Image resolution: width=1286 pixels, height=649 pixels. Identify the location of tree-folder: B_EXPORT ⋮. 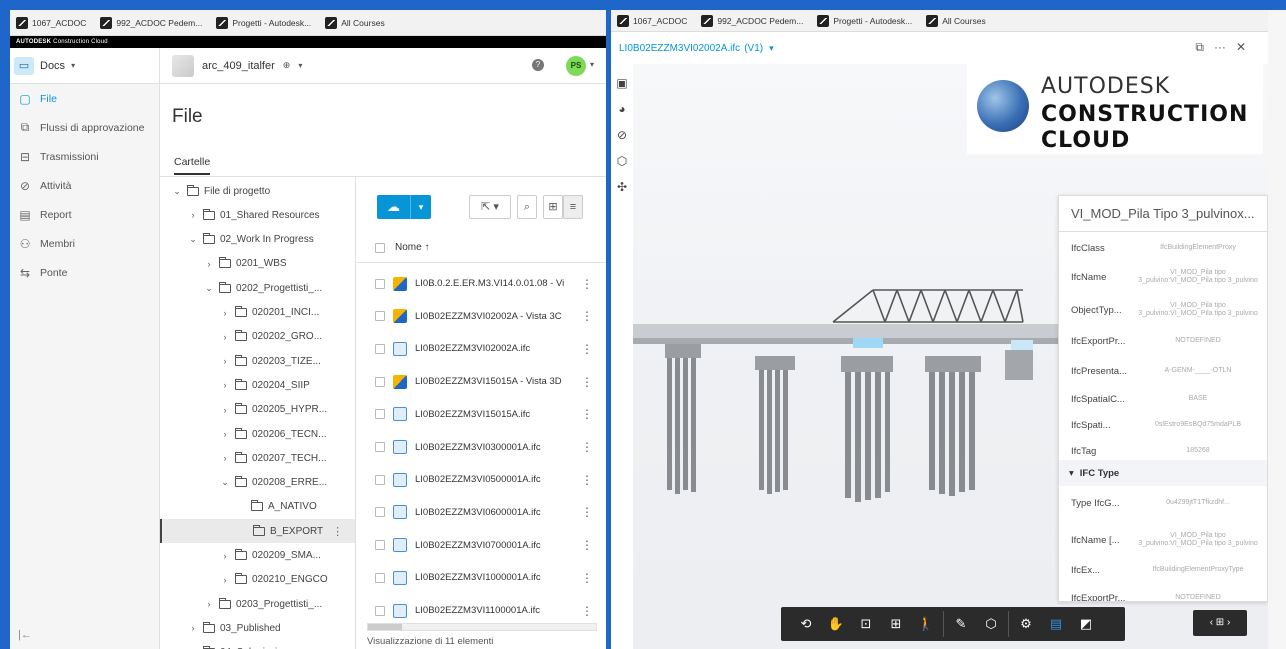
(257, 531).